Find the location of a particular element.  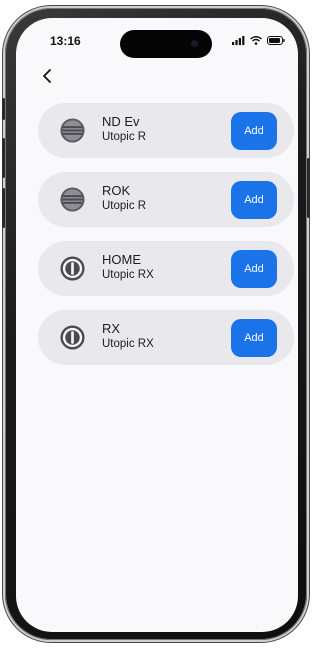

dynamic-island is located at coordinates (166, 44).